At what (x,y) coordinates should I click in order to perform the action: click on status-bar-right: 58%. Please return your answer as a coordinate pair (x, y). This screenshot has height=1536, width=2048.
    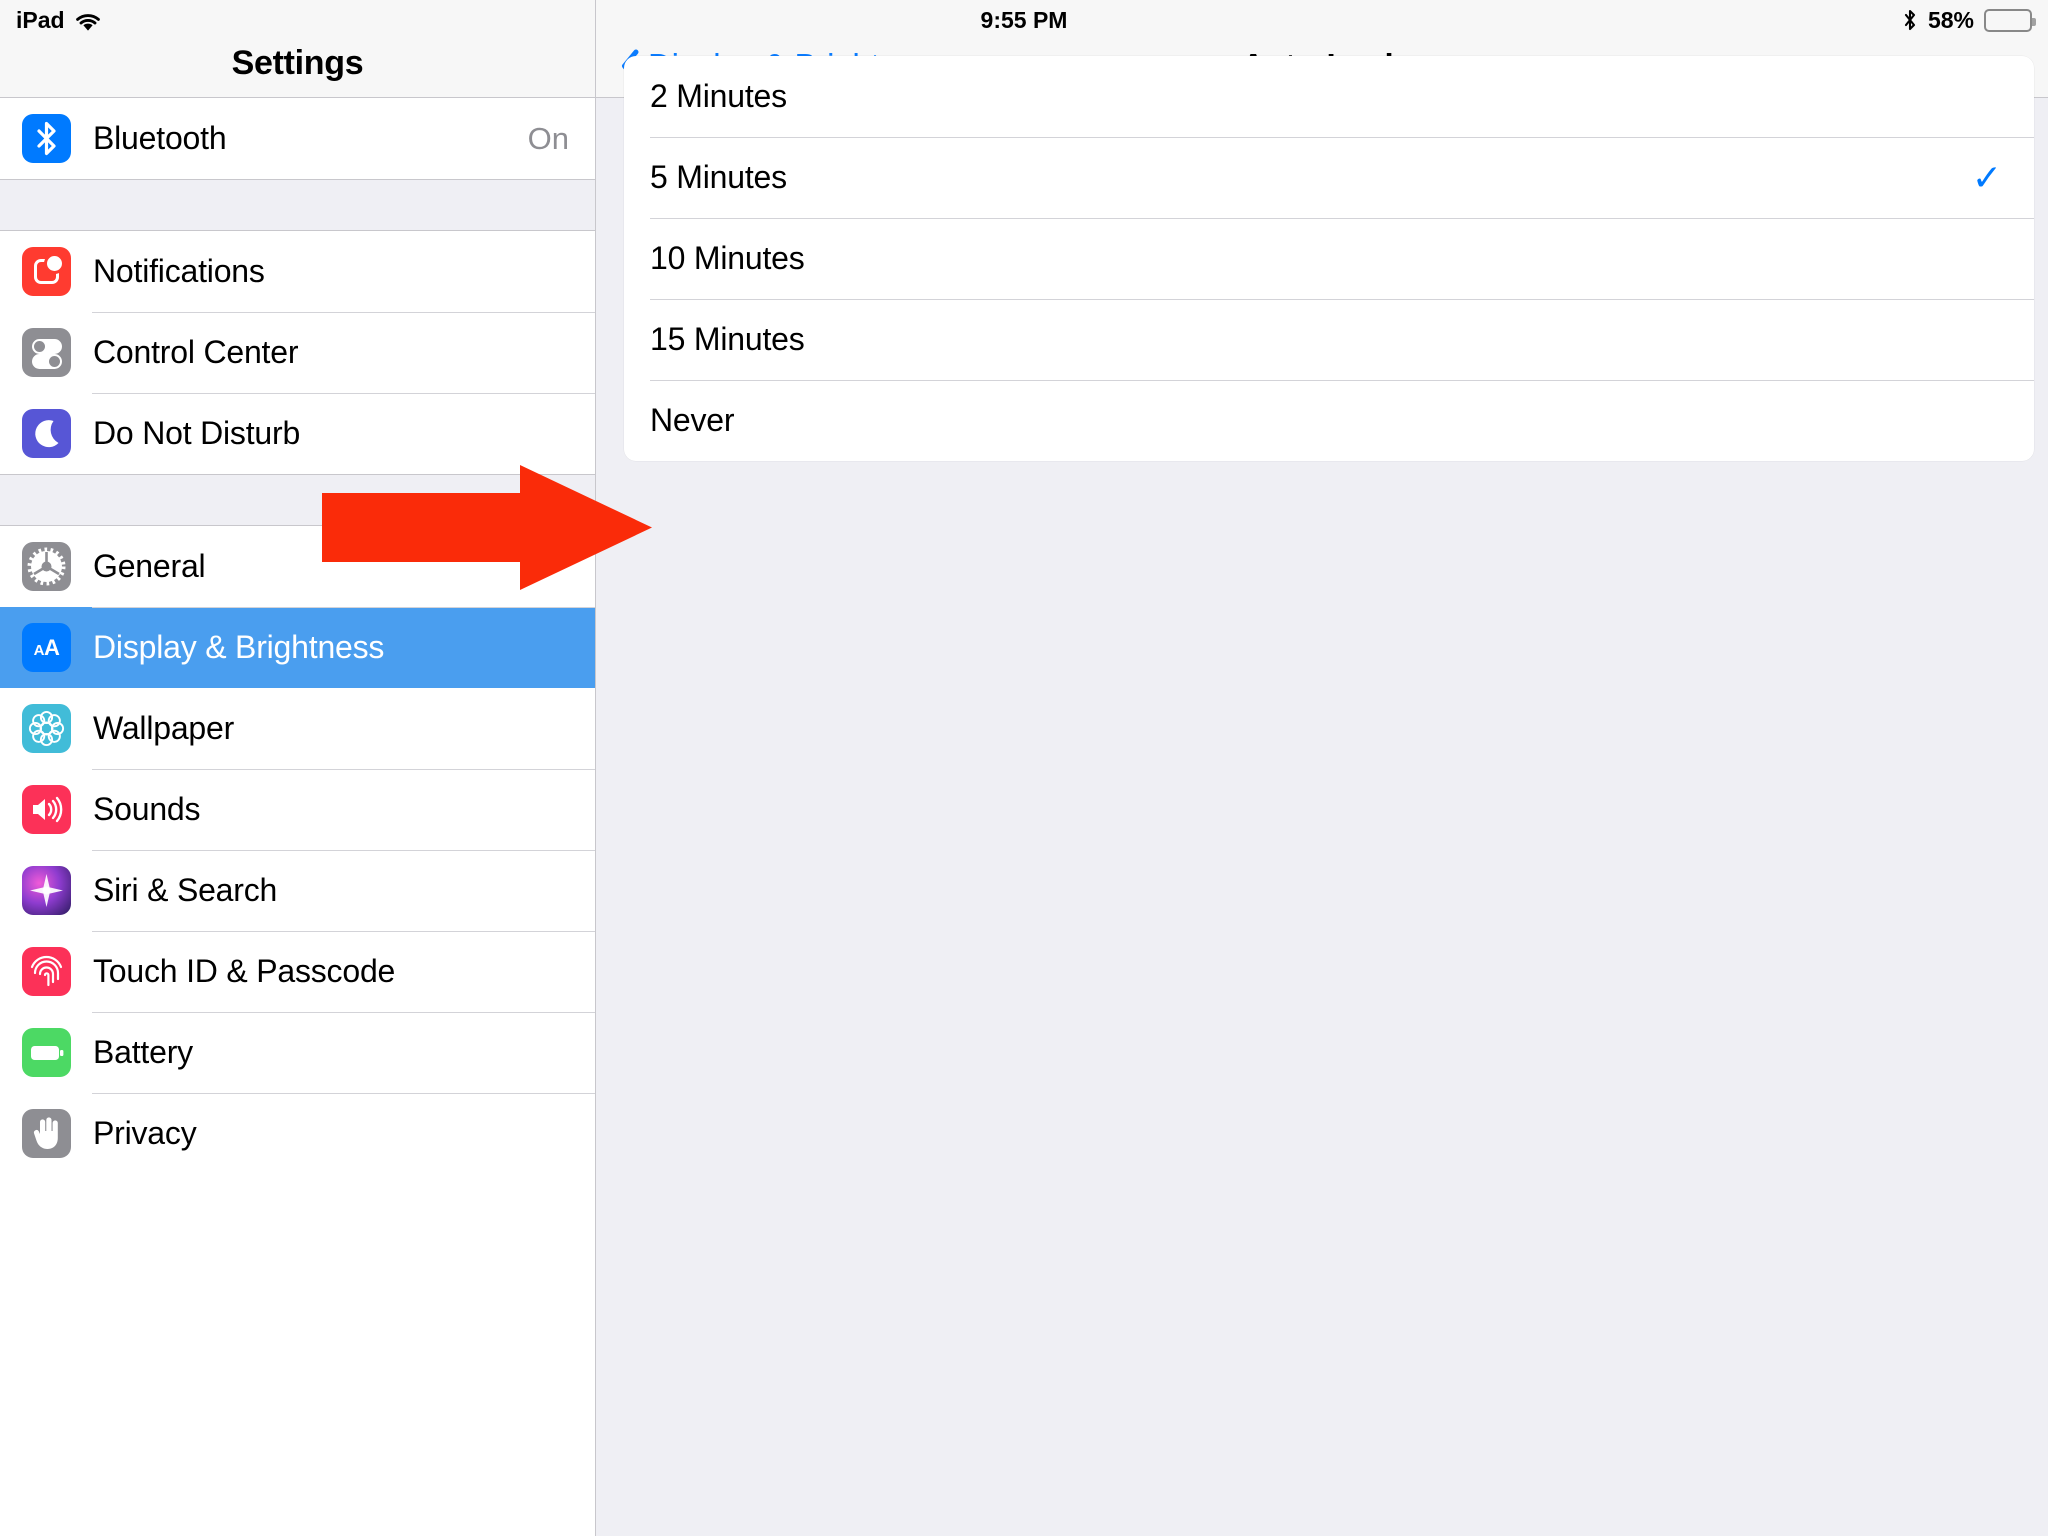
    Looking at the image, I should click on (1969, 20).